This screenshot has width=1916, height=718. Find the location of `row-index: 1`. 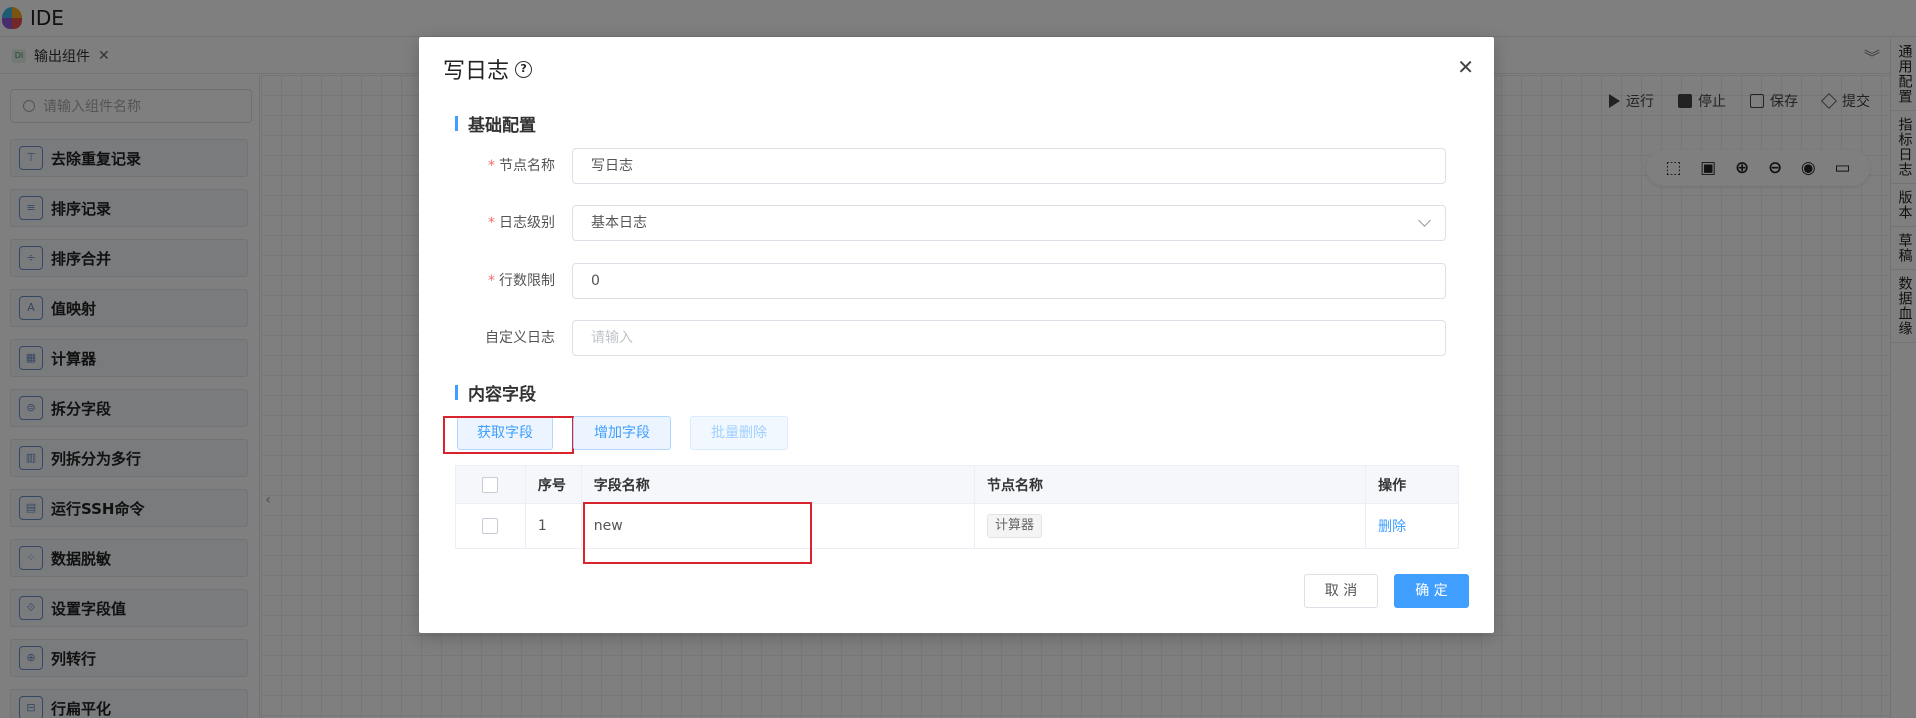

row-index: 1 is located at coordinates (554, 526).